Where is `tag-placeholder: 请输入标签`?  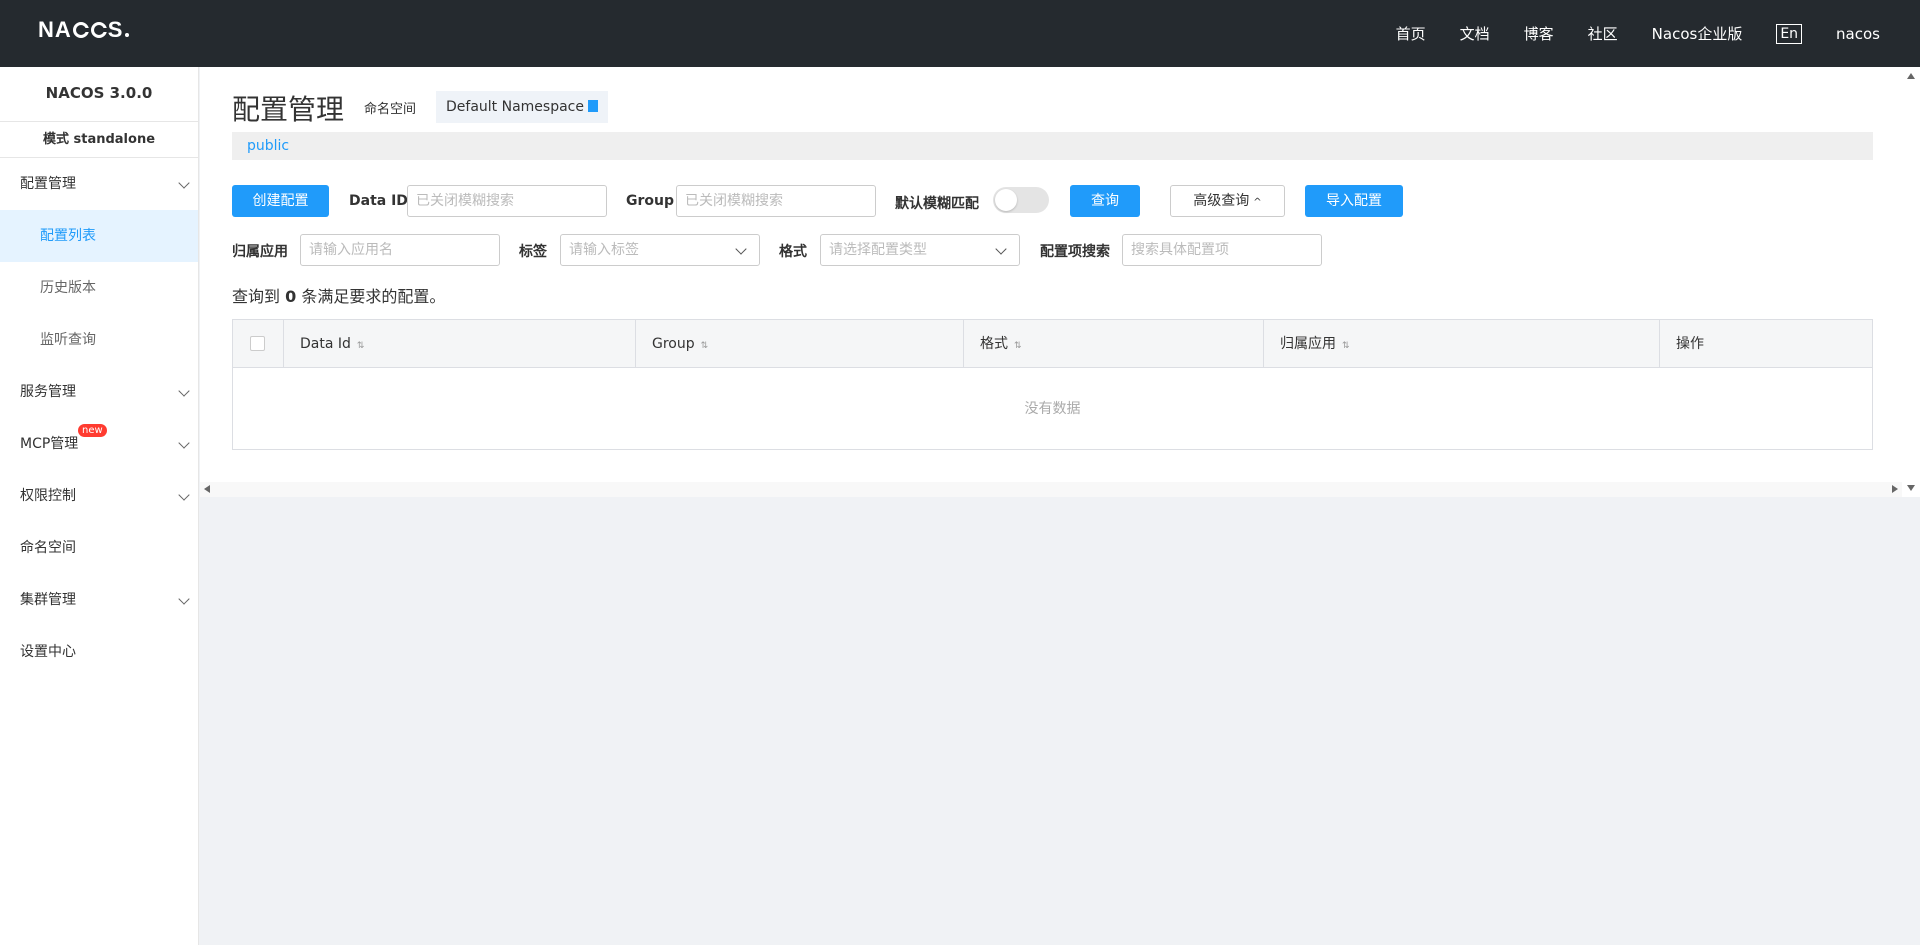 tag-placeholder: 请输入标签 is located at coordinates (604, 250).